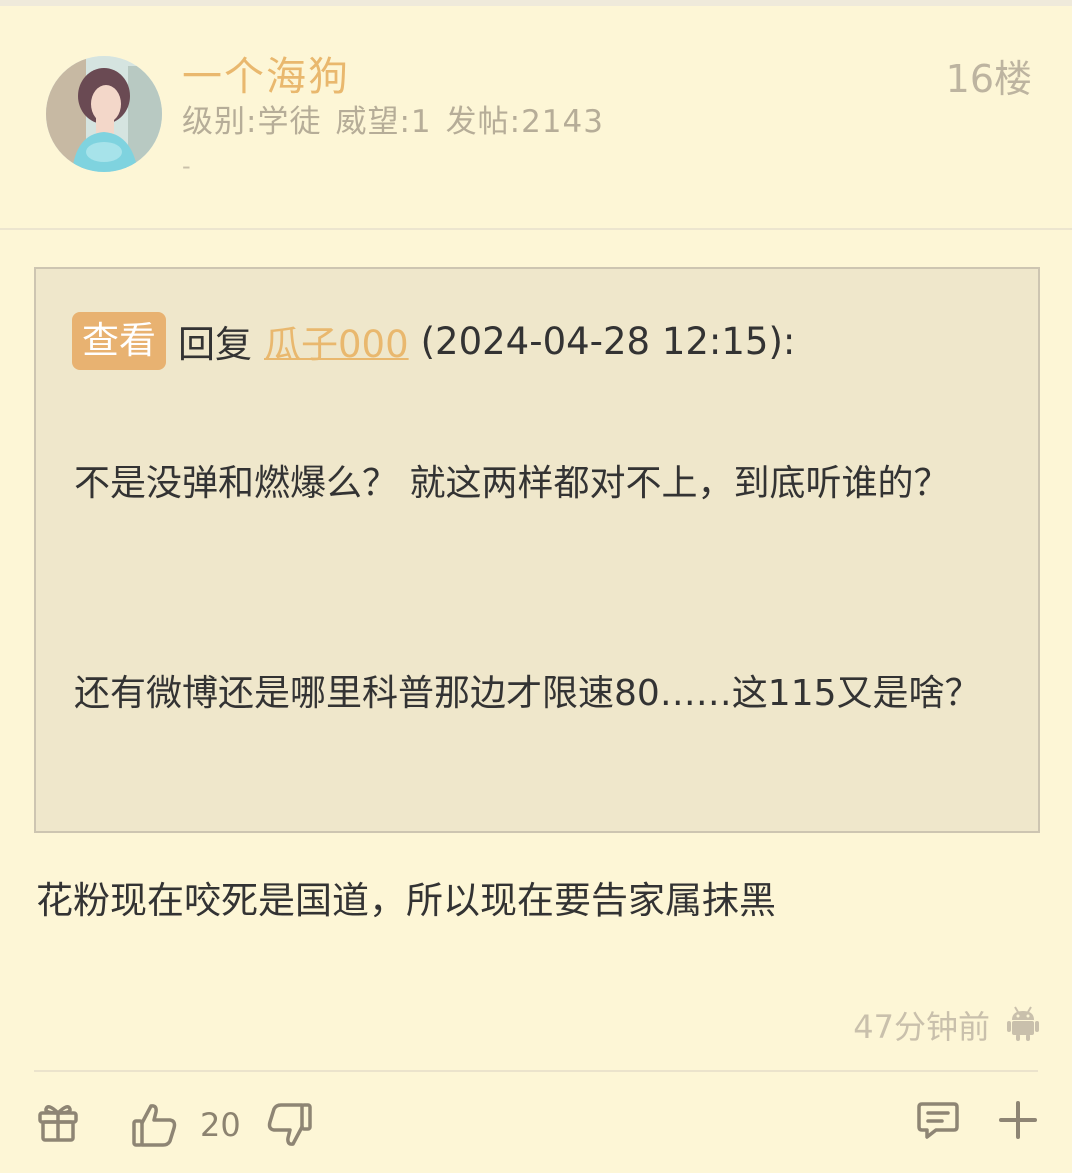 This screenshot has width=1072, height=1173. Describe the element at coordinates (383, 122) in the screenshot. I see `user-prestige: 威望:1` at that location.